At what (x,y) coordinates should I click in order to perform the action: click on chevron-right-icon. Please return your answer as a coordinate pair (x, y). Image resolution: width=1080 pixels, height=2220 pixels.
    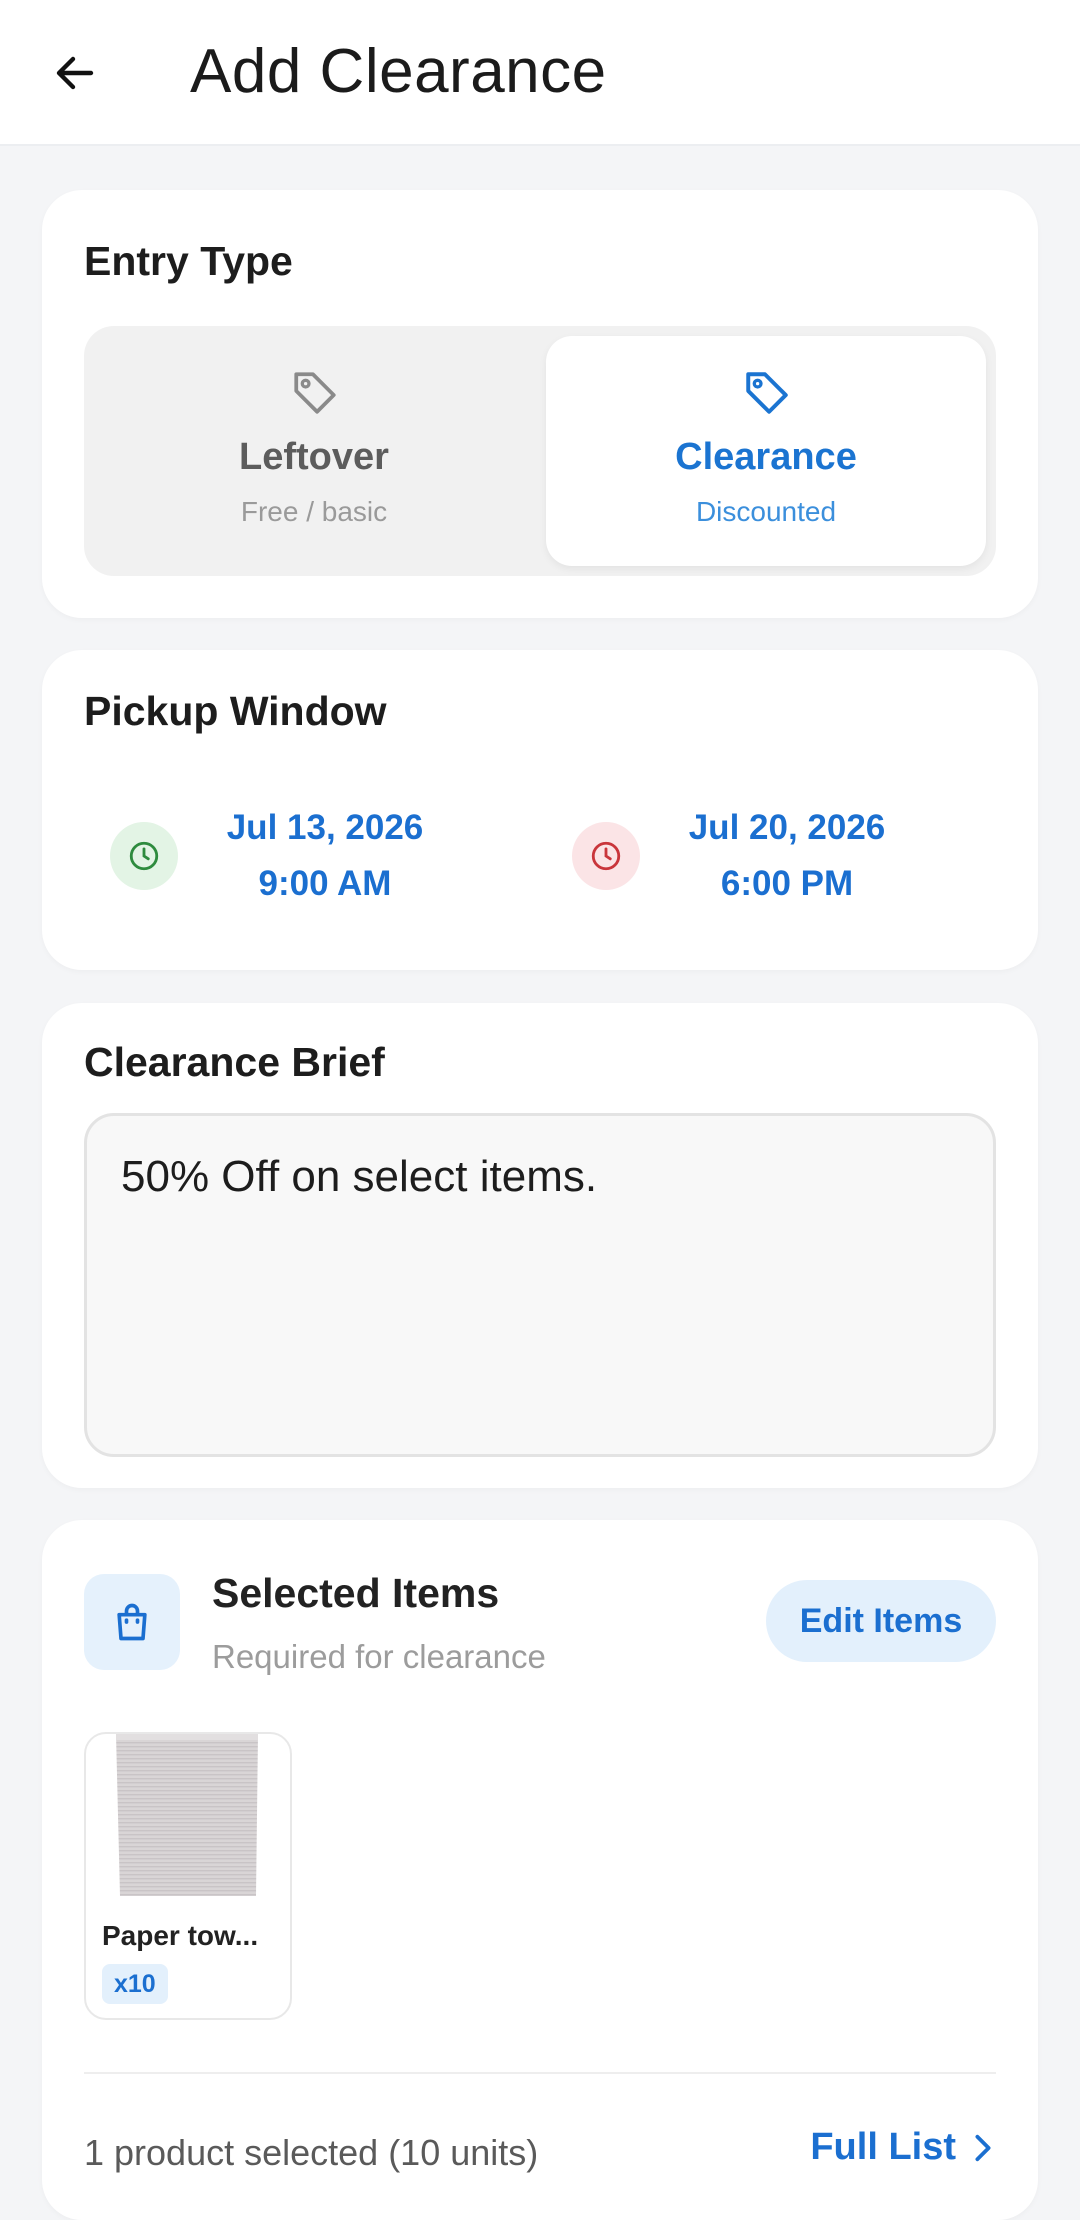
    Looking at the image, I should click on (983, 2147).